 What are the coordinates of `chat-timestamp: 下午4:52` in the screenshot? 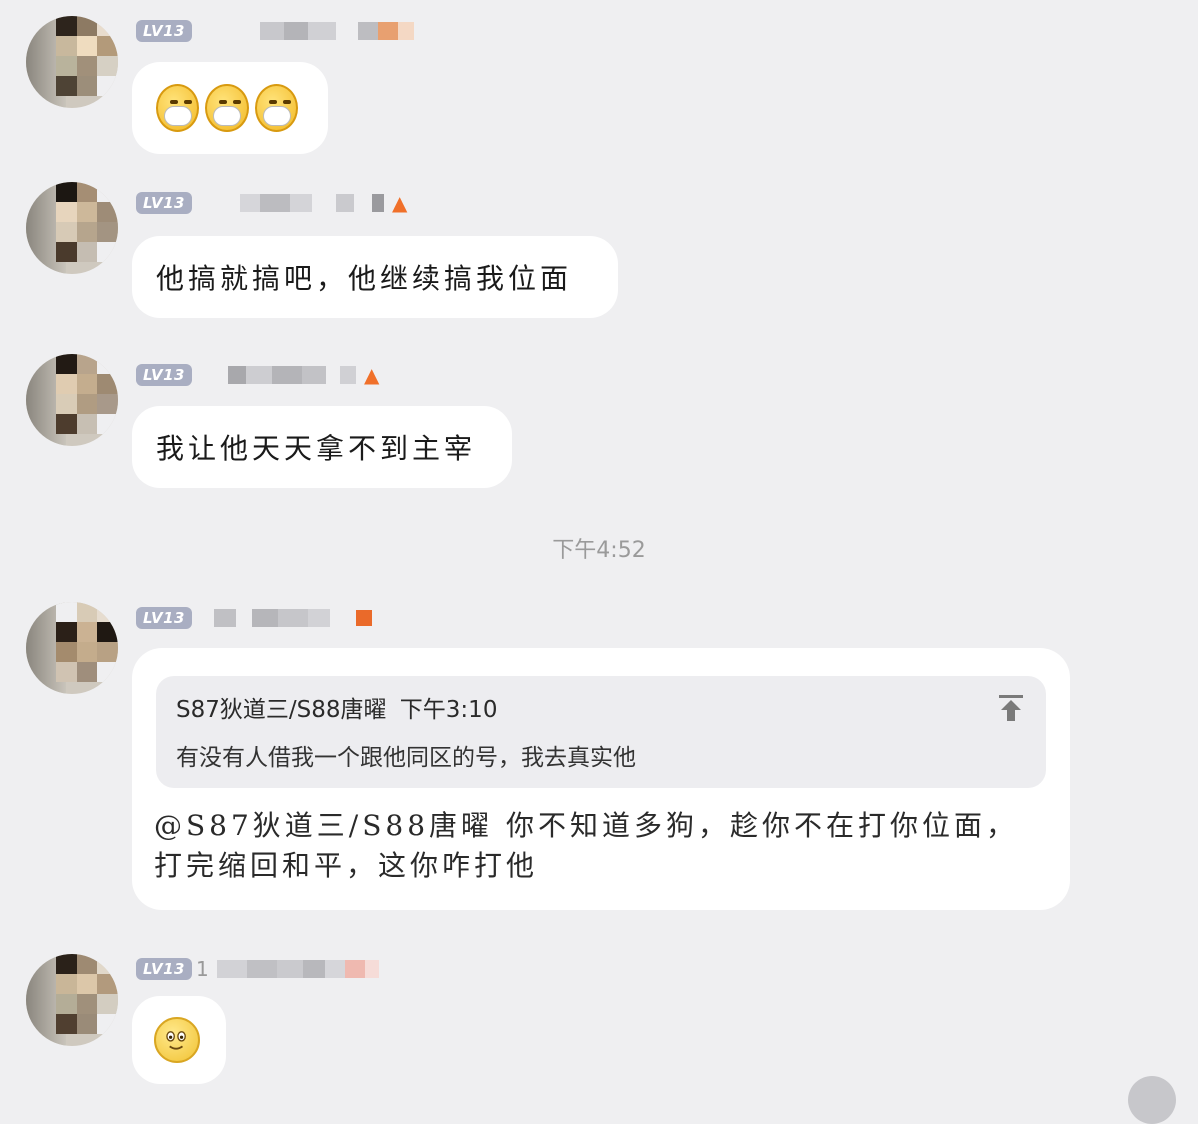 It's located at (599, 550).